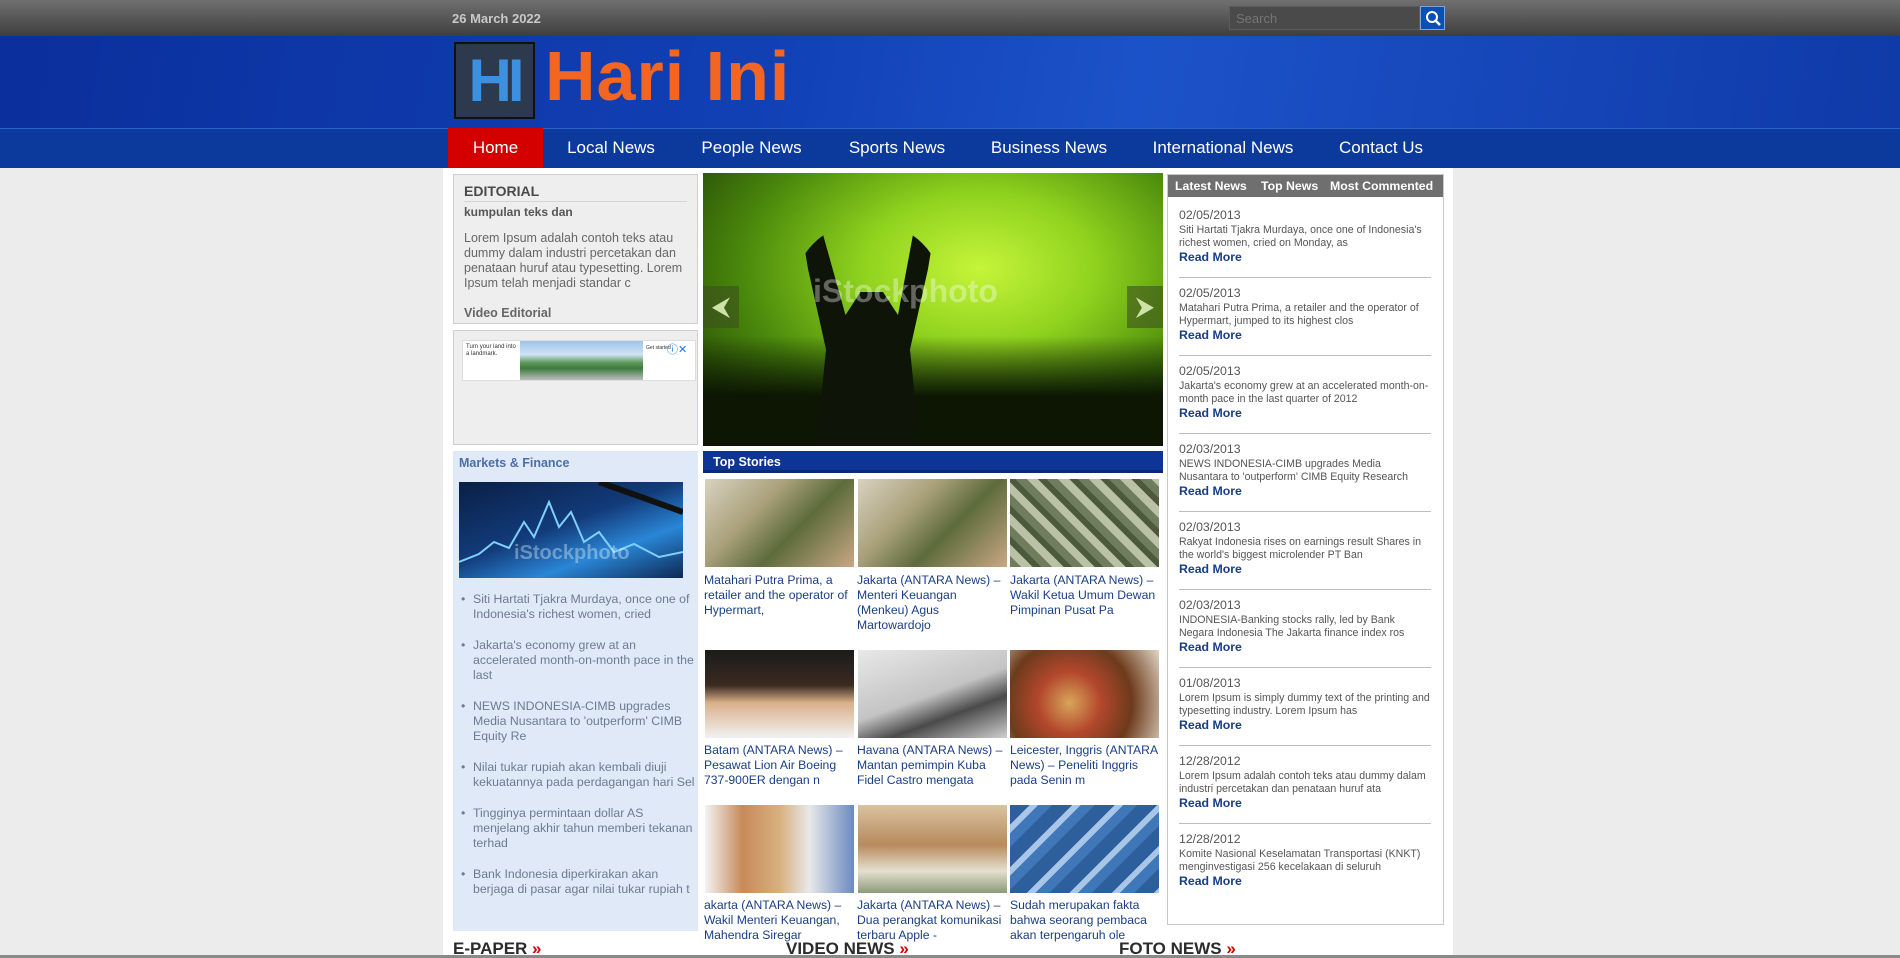 The height and width of the screenshot is (958, 1900). What do you see at coordinates (1084, 523) in the screenshot?
I see `story-image-money-pile` at bounding box center [1084, 523].